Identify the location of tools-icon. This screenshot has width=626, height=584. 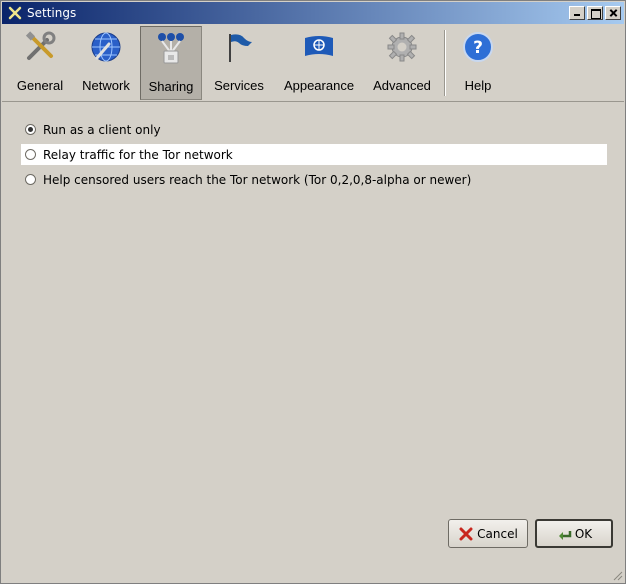
(40, 47).